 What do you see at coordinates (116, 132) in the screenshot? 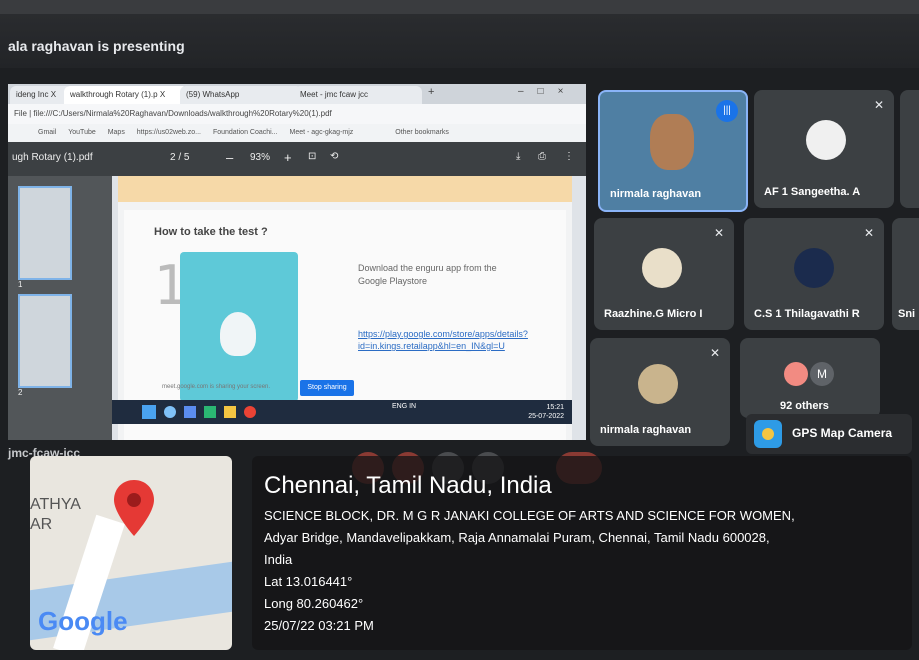
I see `bookmark-item: Maps` at bounding box center [116, 132].